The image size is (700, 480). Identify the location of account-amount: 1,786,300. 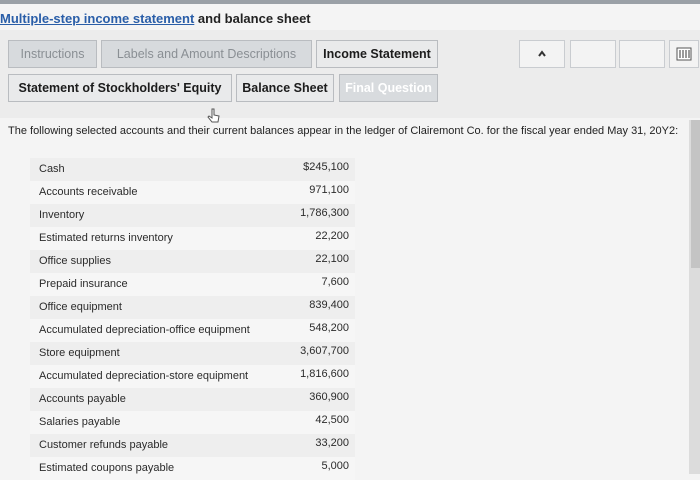
(324, 213).